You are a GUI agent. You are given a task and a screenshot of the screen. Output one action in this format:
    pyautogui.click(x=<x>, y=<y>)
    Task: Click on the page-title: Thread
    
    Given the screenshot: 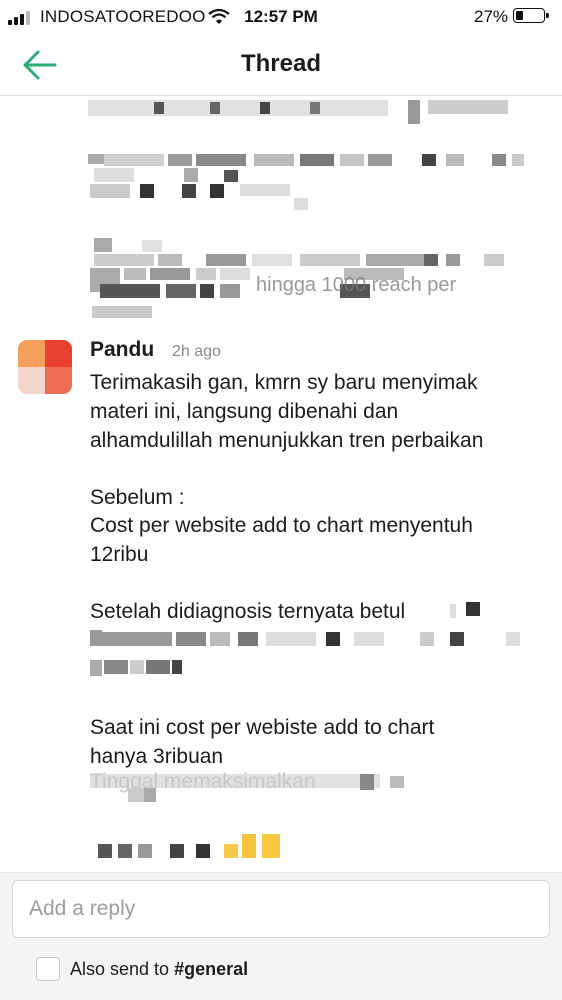 What is the action you would take?
    pyautogui.click(x=280, y=63)
    